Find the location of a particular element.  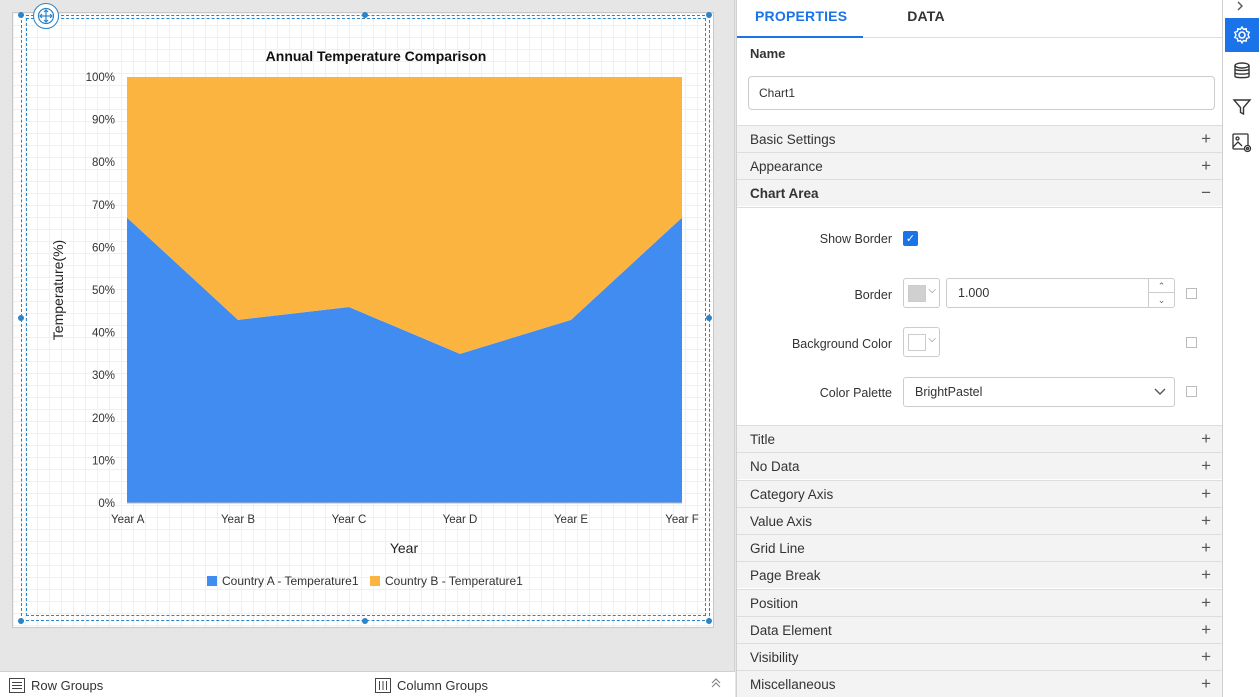

section-grid-line: Grid Line + is located at coordinates (980, 547).